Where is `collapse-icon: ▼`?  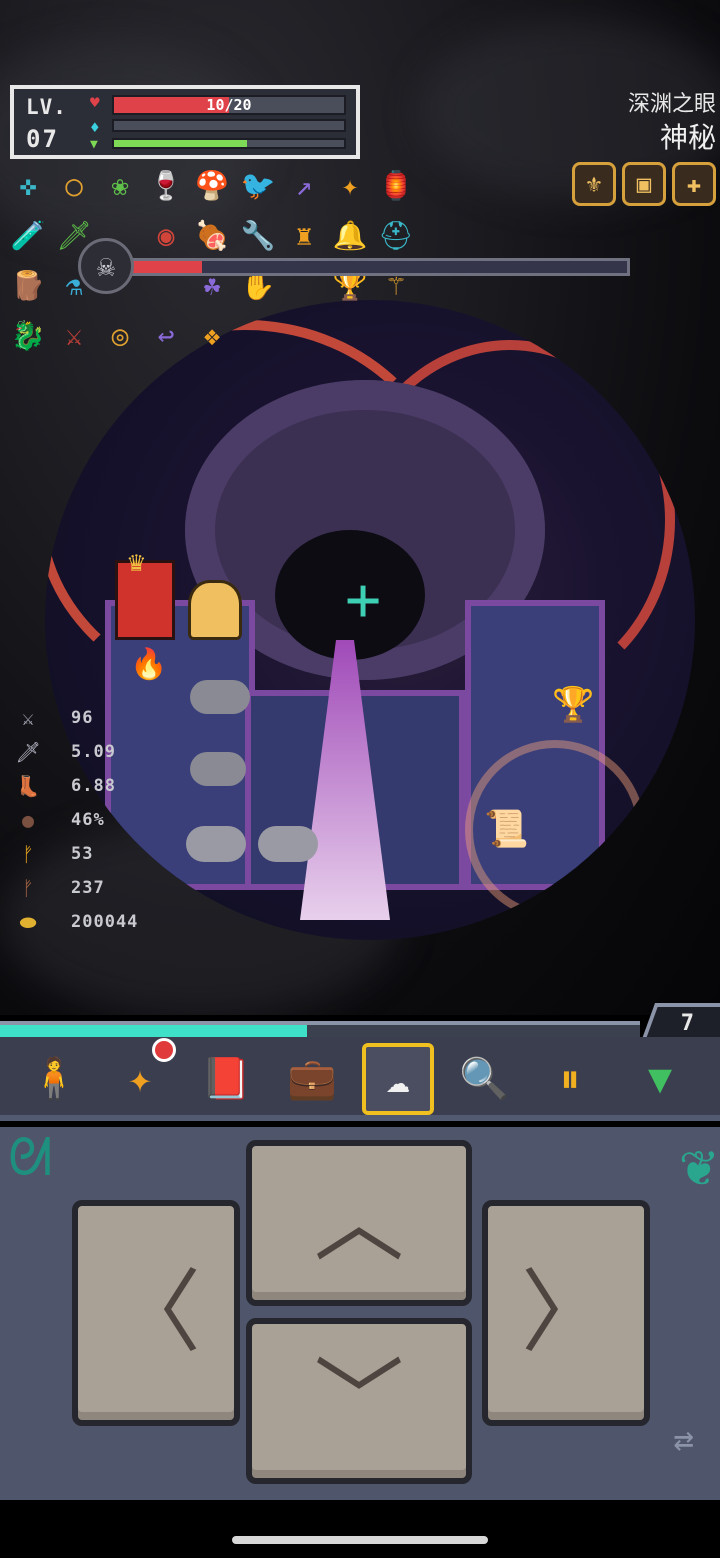
collapse-icon: ▼ is located at coordinates (660, 1079).